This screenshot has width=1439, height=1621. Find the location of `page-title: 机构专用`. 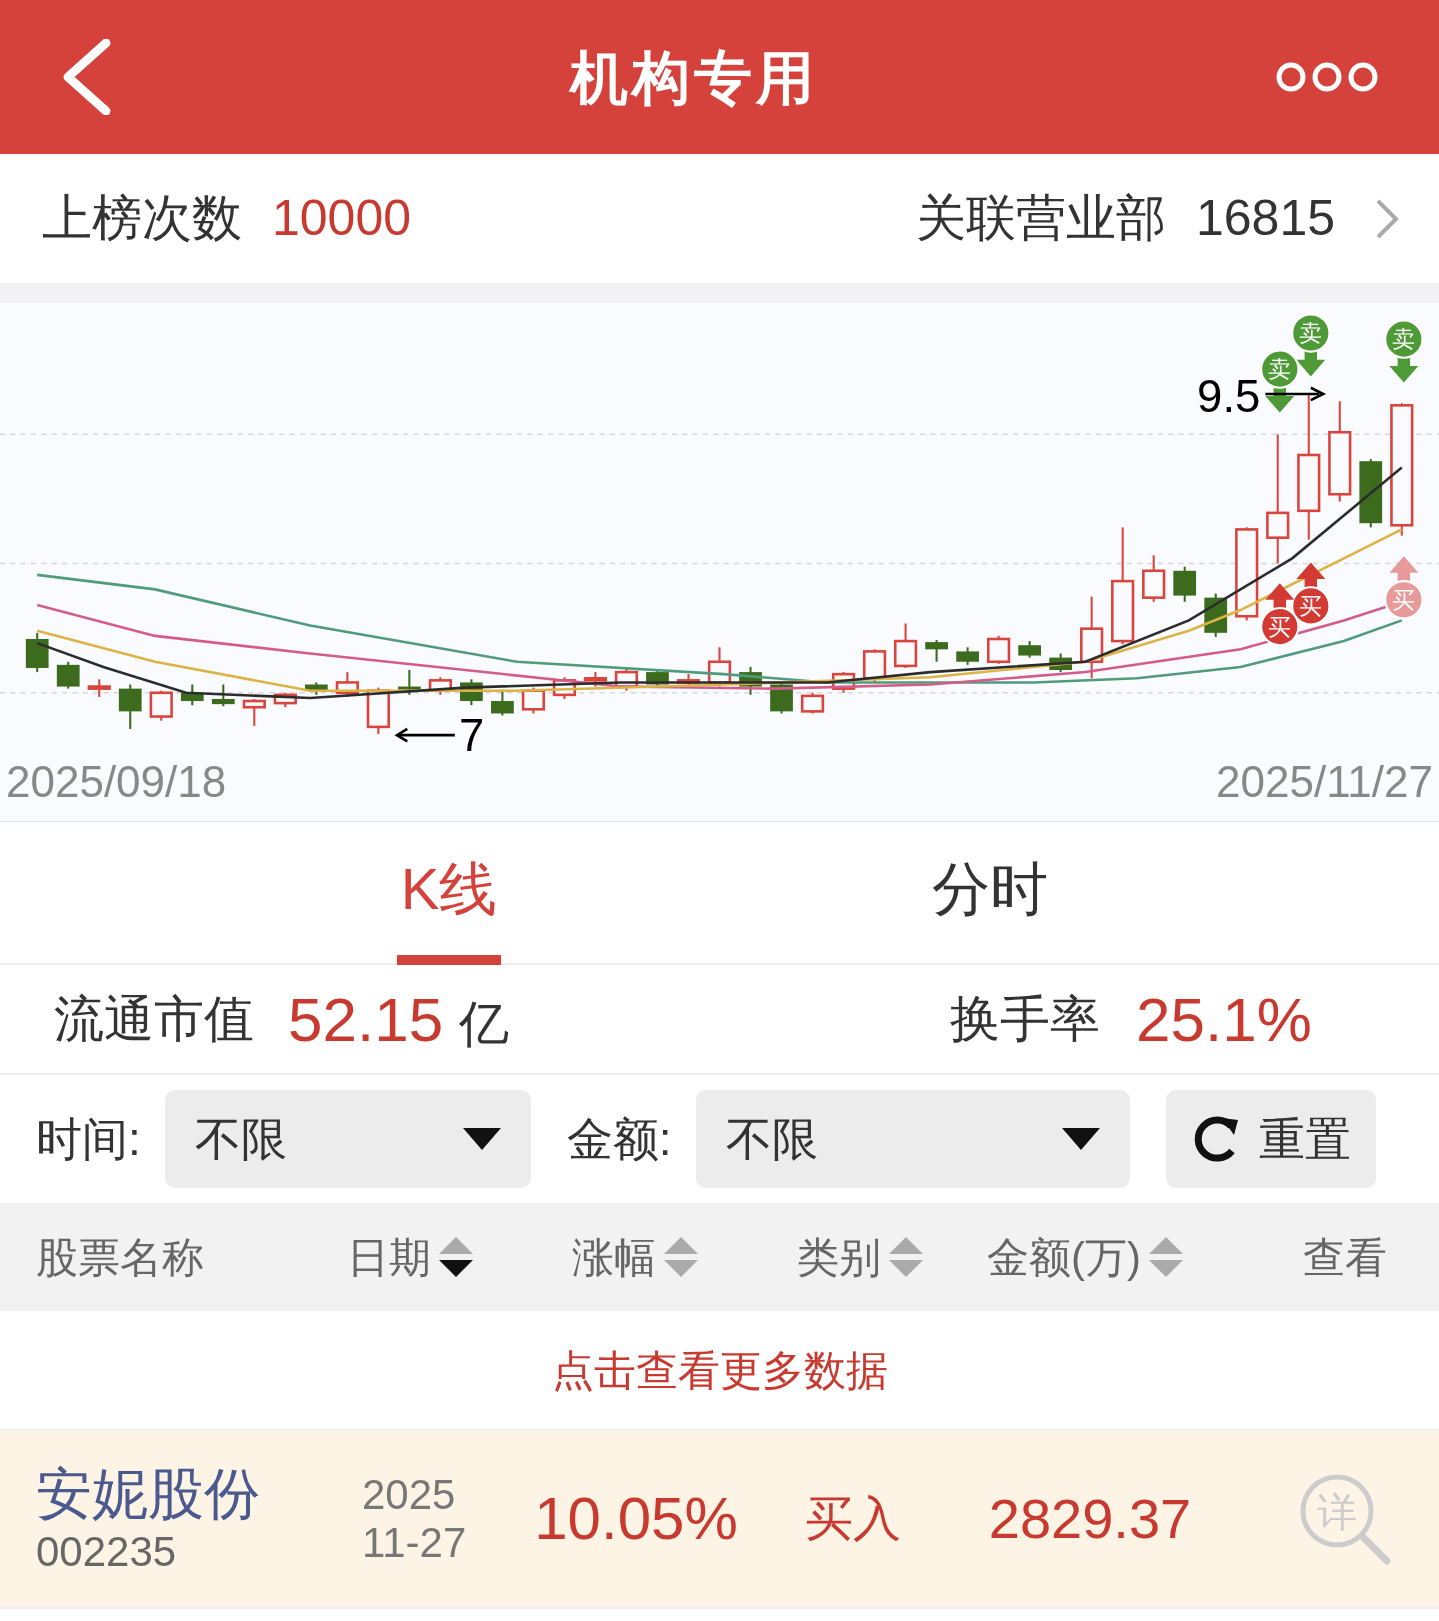

page-title: 机构专用 is located at coordinates (693, 77).